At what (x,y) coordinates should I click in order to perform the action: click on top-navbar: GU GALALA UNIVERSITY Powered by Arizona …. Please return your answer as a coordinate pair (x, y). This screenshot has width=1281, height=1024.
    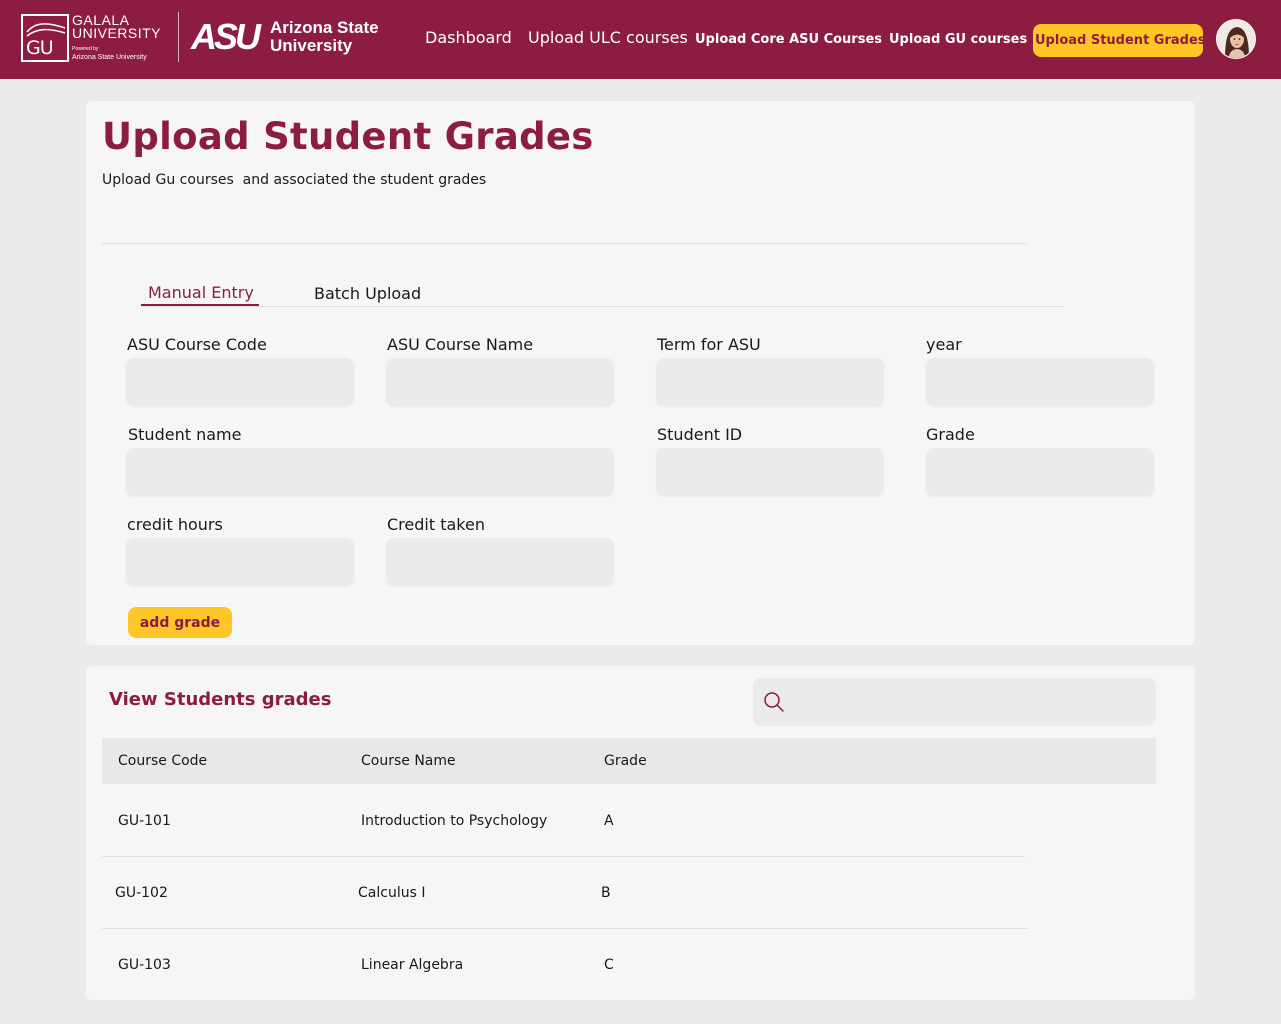
    Looking at the image, I should click on (640, 39).